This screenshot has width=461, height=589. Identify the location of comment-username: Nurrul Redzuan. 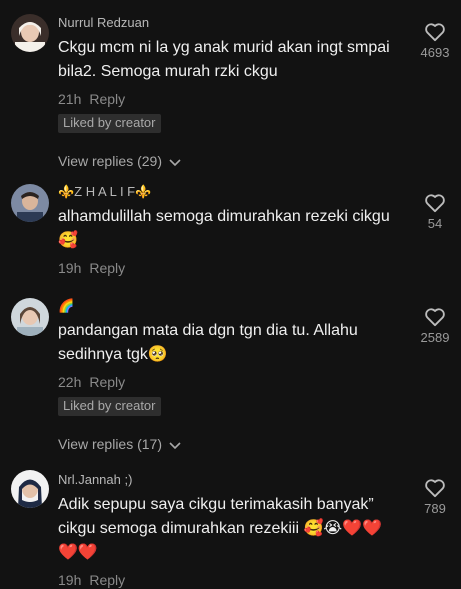
(228, 23).